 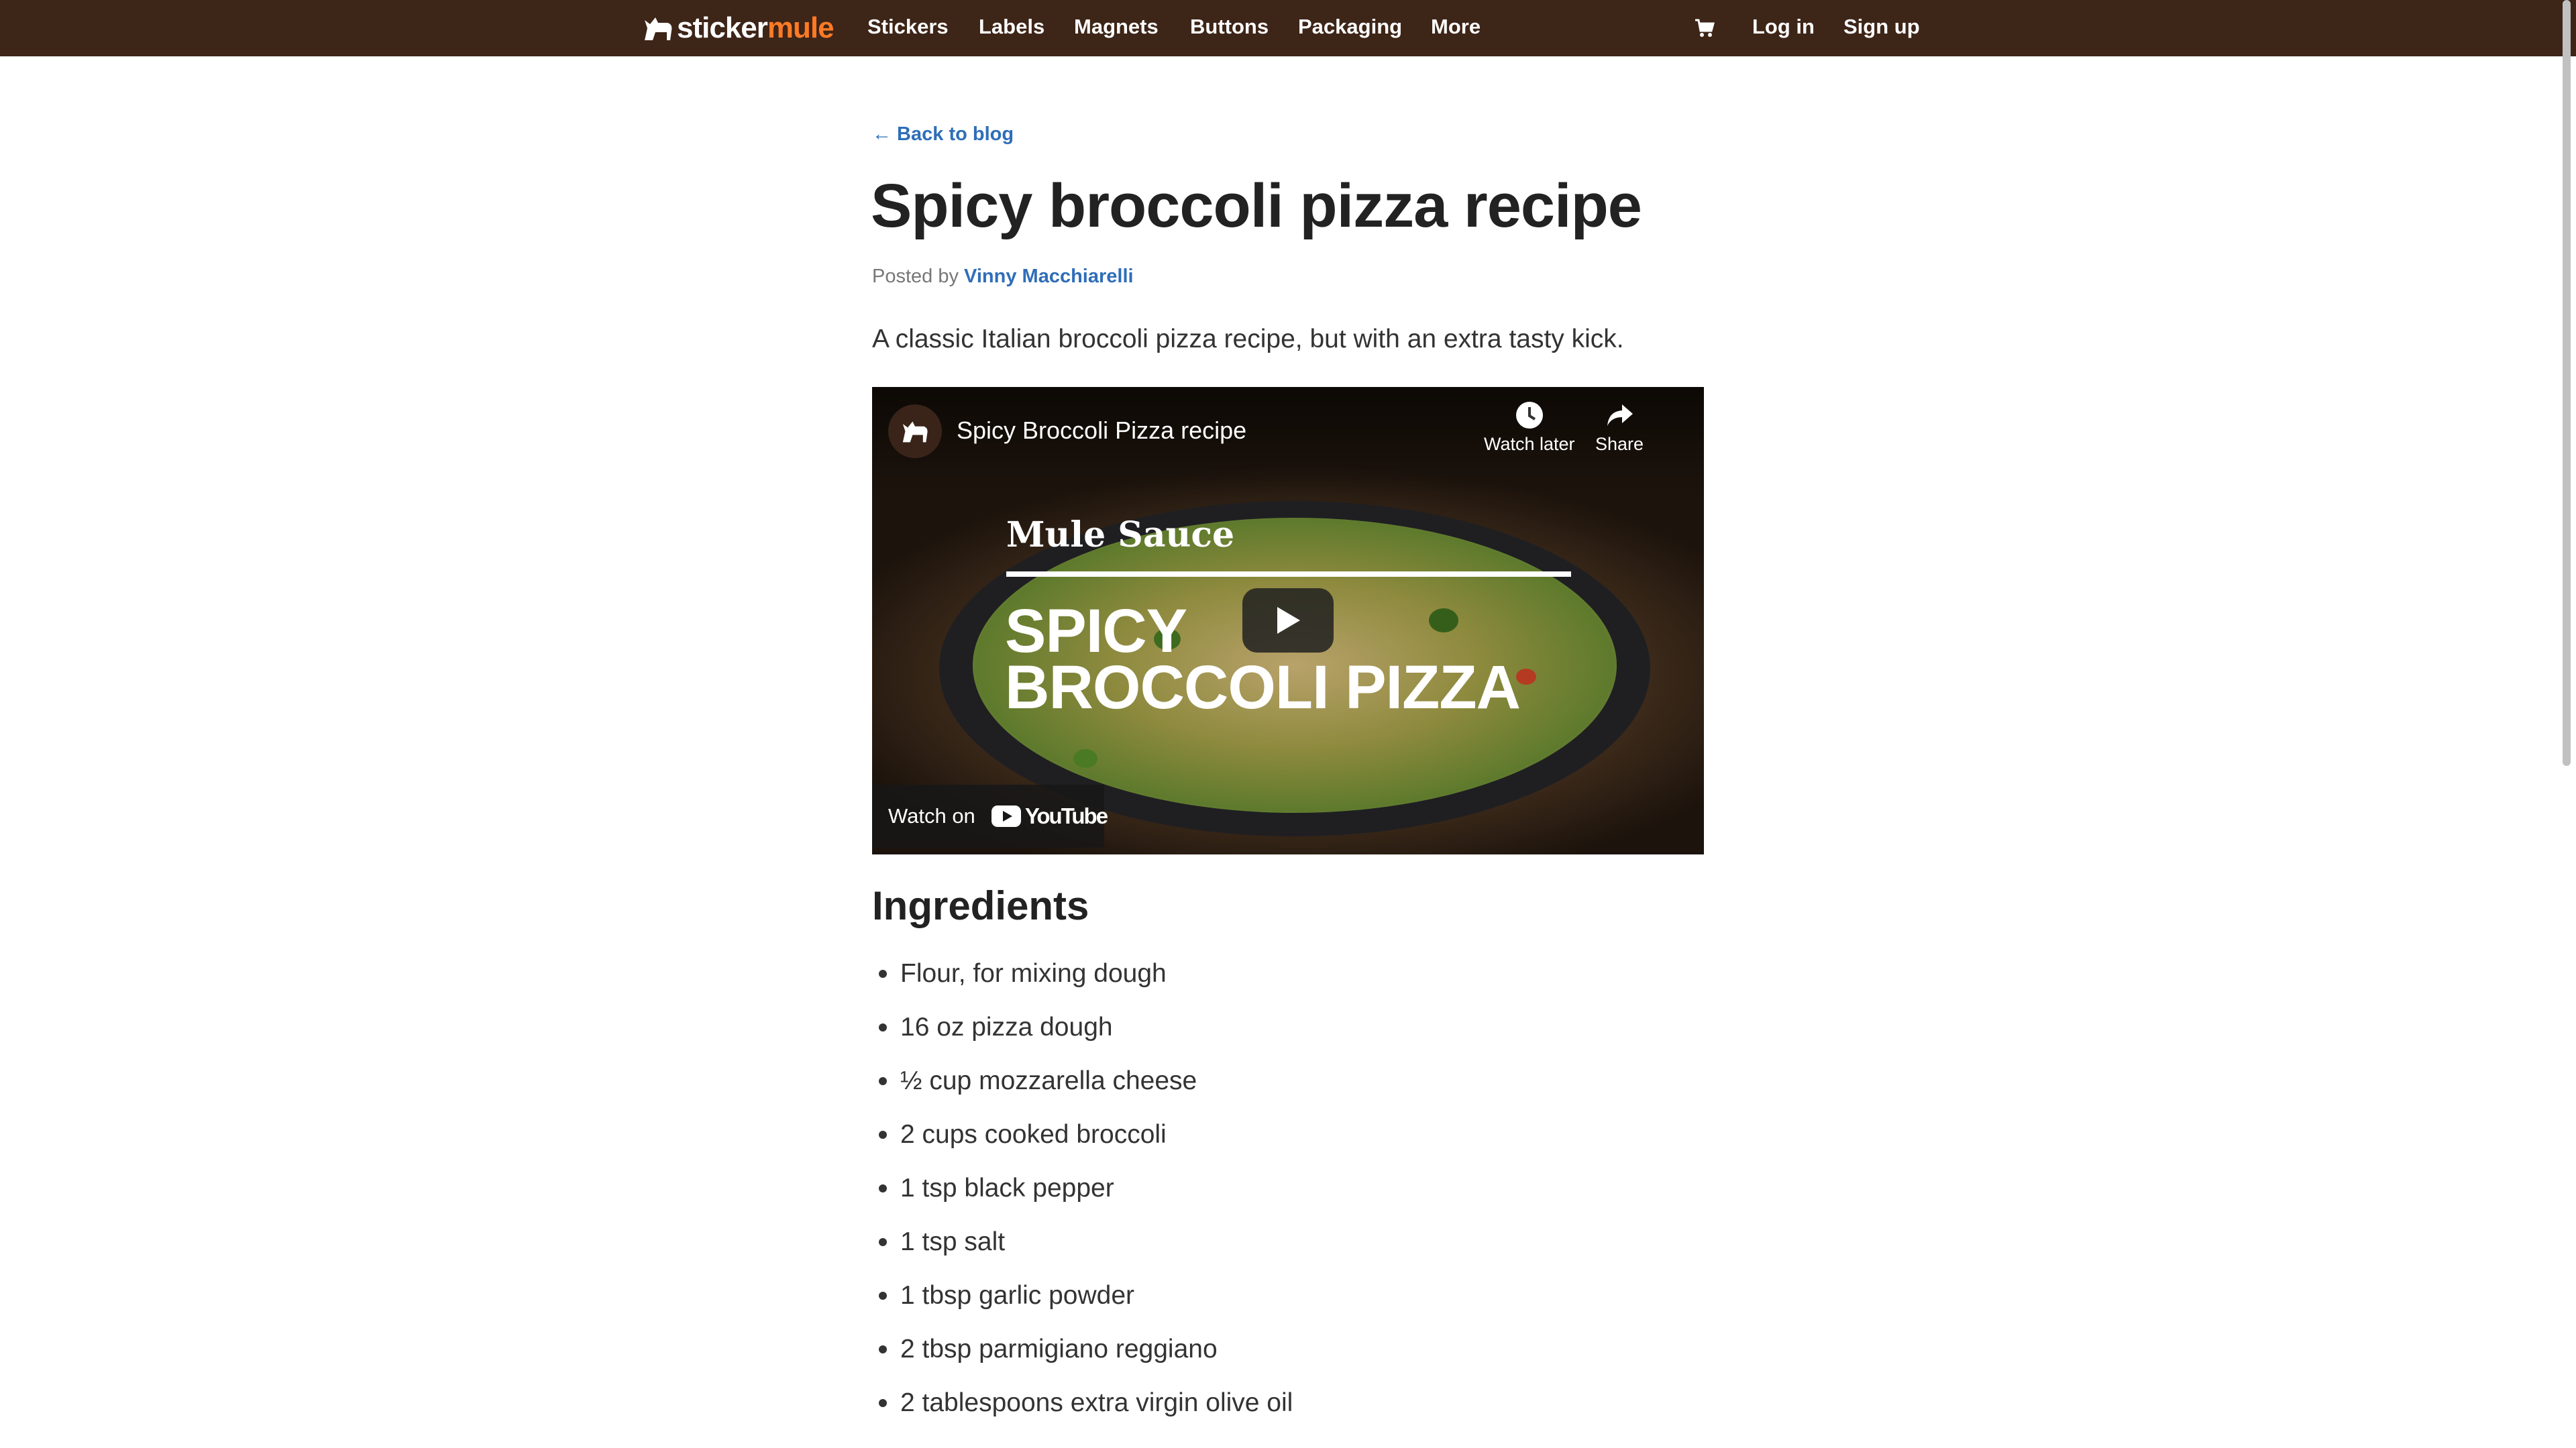 What do you see at coordinates (1619, 427) in the screenshot?
I see `share-button: Share` at bounding box center [1619, 427].